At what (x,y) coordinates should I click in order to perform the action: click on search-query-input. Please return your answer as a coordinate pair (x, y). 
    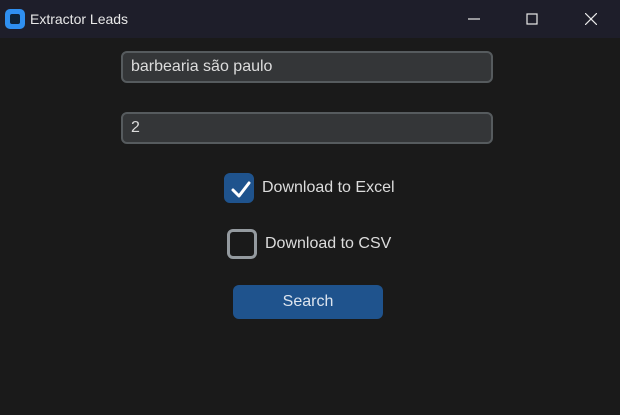
    Looking at the image, I should click on (307, 67).